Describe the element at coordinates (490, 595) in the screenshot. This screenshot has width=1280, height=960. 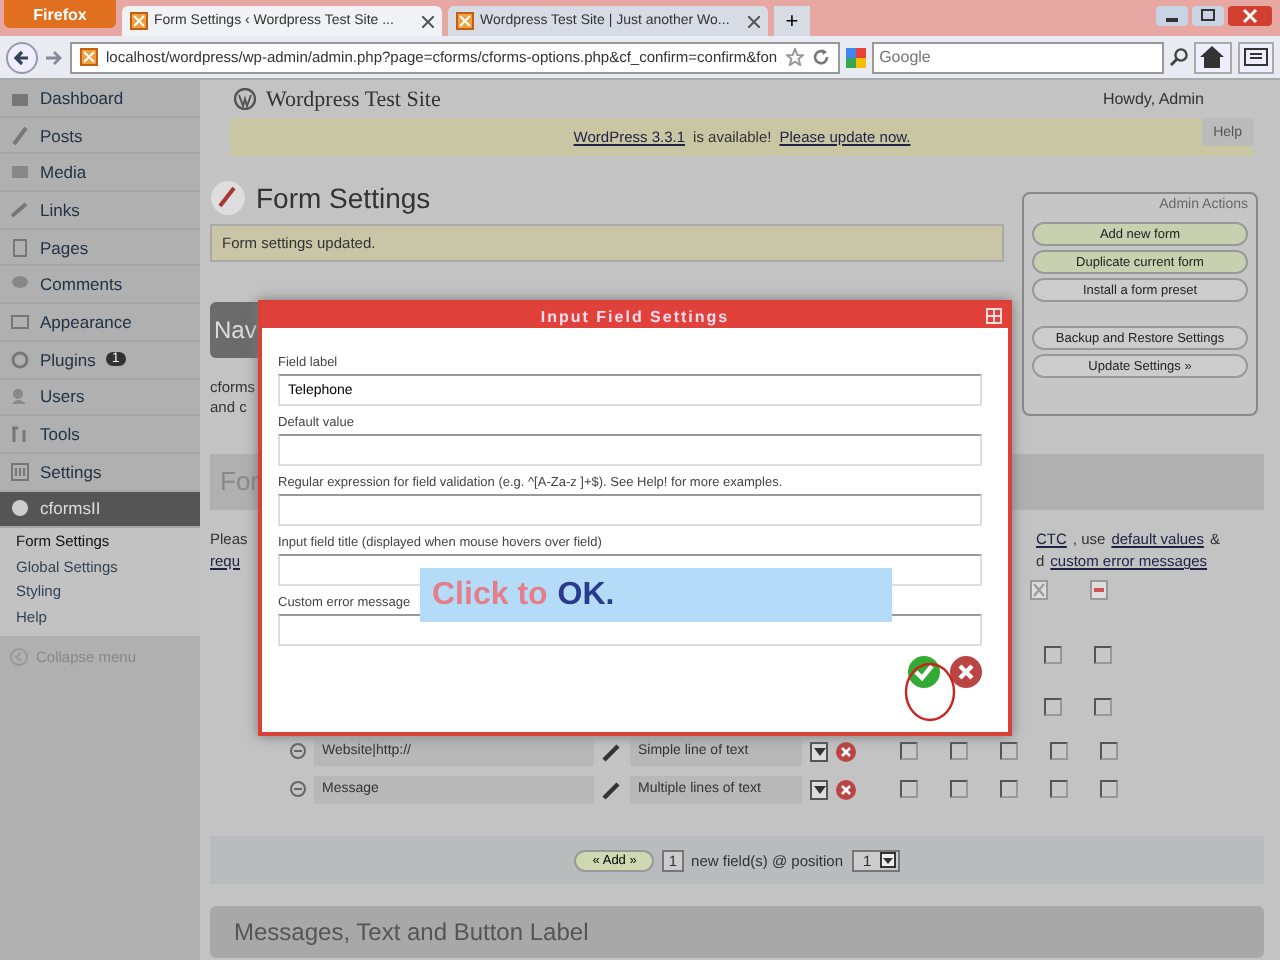
I see `callout-text: Click to` at that location.